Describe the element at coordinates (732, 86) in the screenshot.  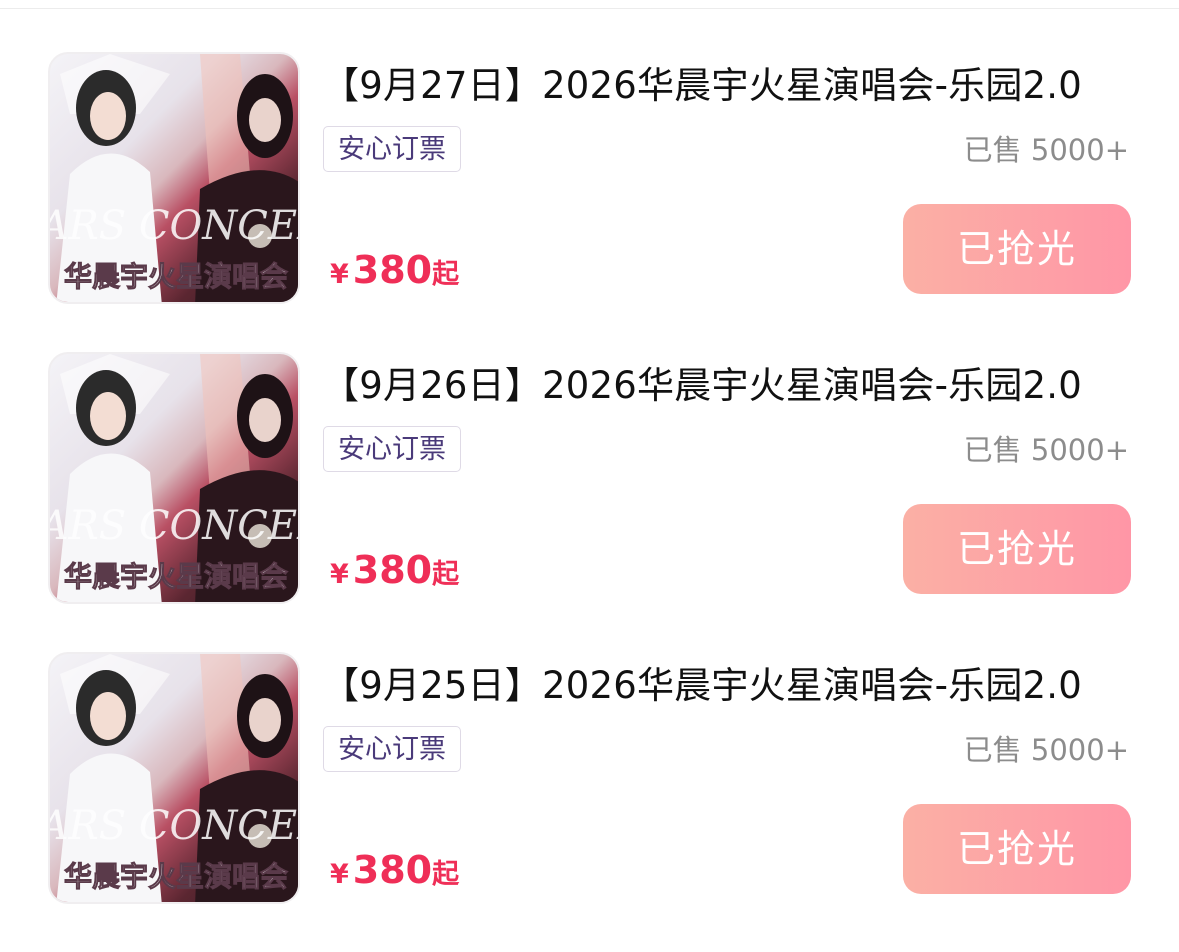
I see `event-title: 【9月27日】2026华晨宇火星演唱会-乐园2.0` at that location.